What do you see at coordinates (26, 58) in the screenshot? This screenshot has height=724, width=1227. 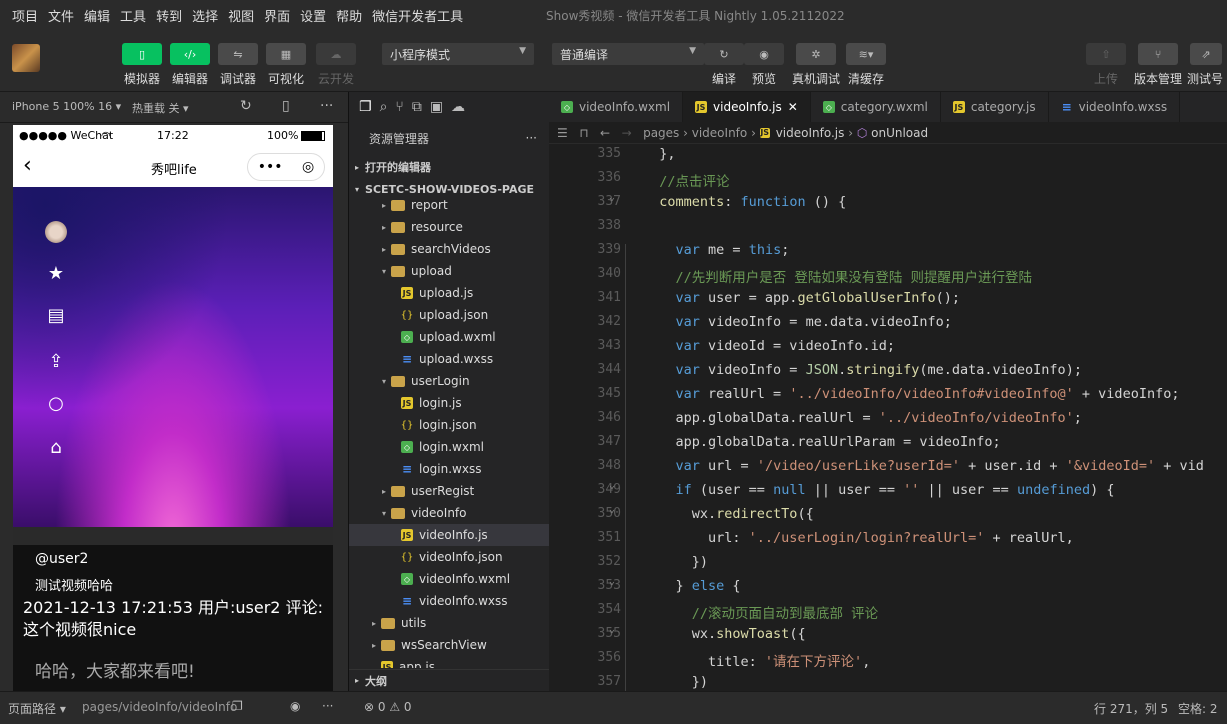 I see `project-avatar` at bounding box center [26, 58].